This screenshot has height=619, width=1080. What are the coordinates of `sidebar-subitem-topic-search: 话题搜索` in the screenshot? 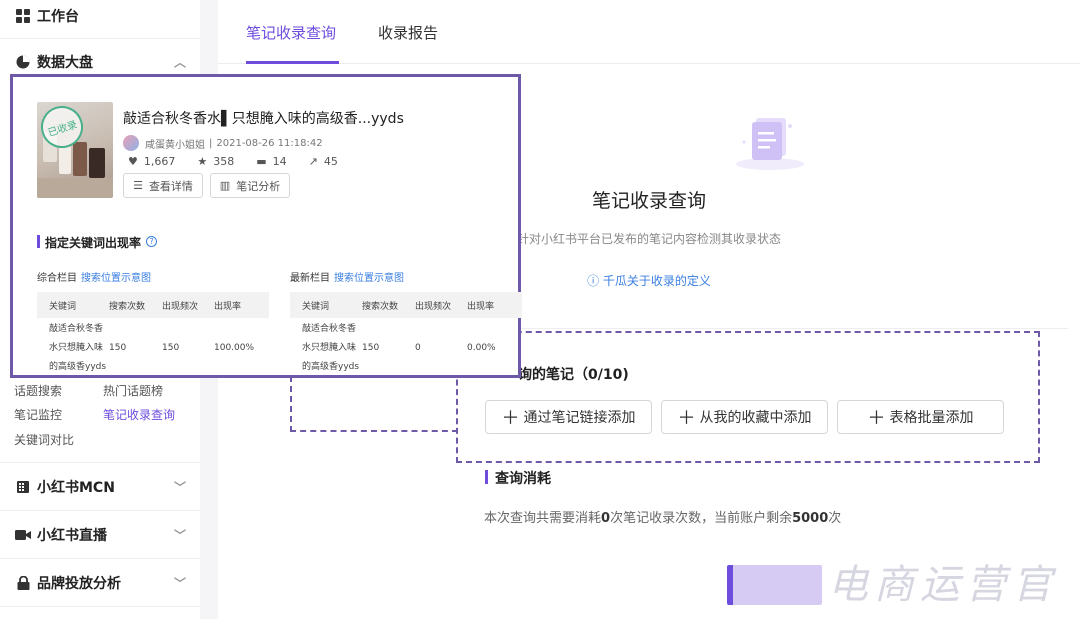 It's located at (38, 390).